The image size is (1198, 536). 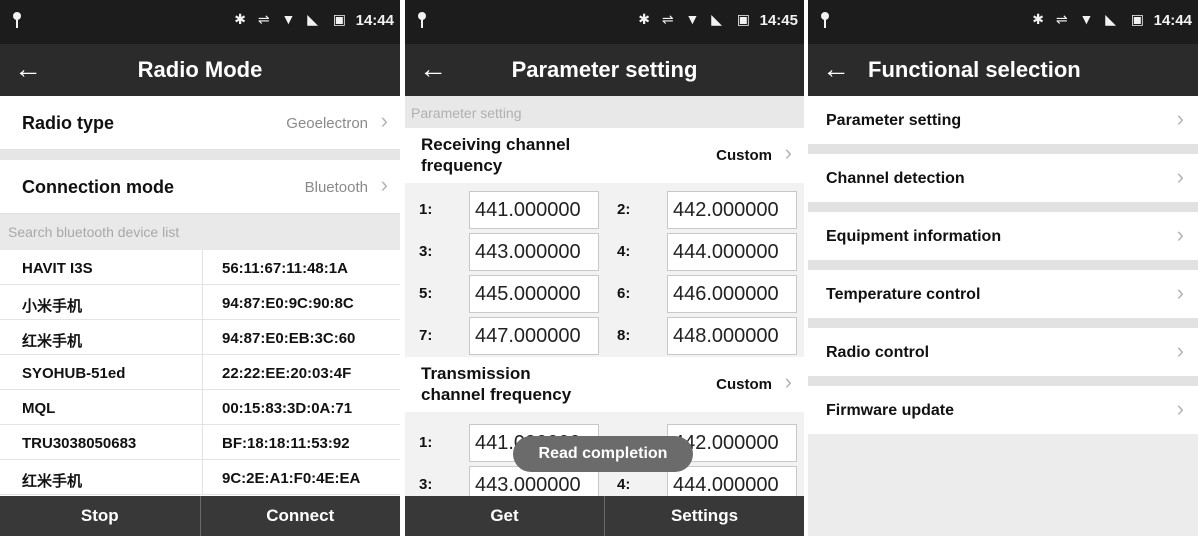 What do you see at coordinates (200, 442) in the screenshot?
I see `device-row: TRU3038050683 BF:18:18:11:53:92` at bounding box center [200, 442].